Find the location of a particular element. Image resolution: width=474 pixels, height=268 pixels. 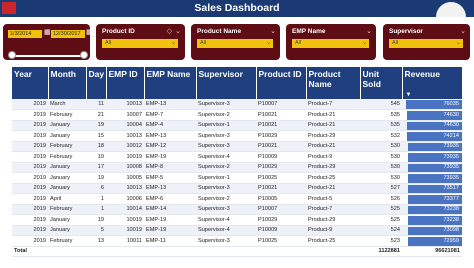

start-date-input: 1/3/2014 is located at coordinates (25, 34).